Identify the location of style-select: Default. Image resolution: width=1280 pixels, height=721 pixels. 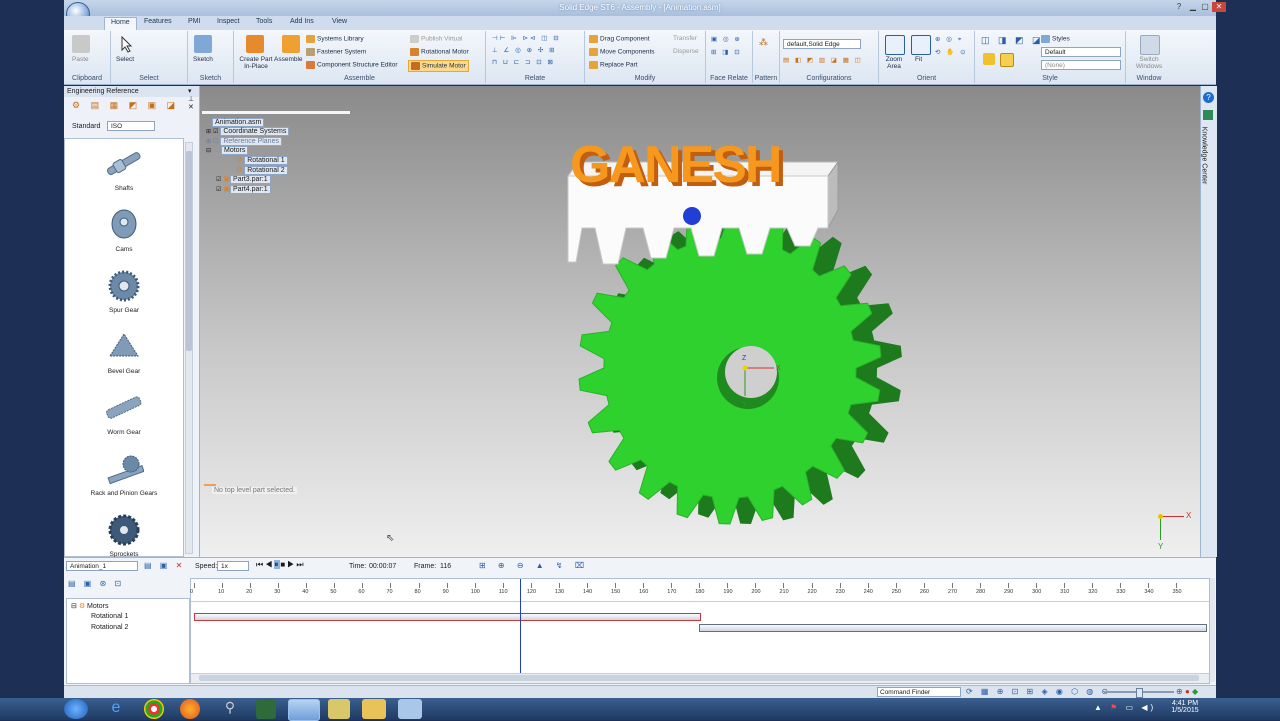
(1081, 52).